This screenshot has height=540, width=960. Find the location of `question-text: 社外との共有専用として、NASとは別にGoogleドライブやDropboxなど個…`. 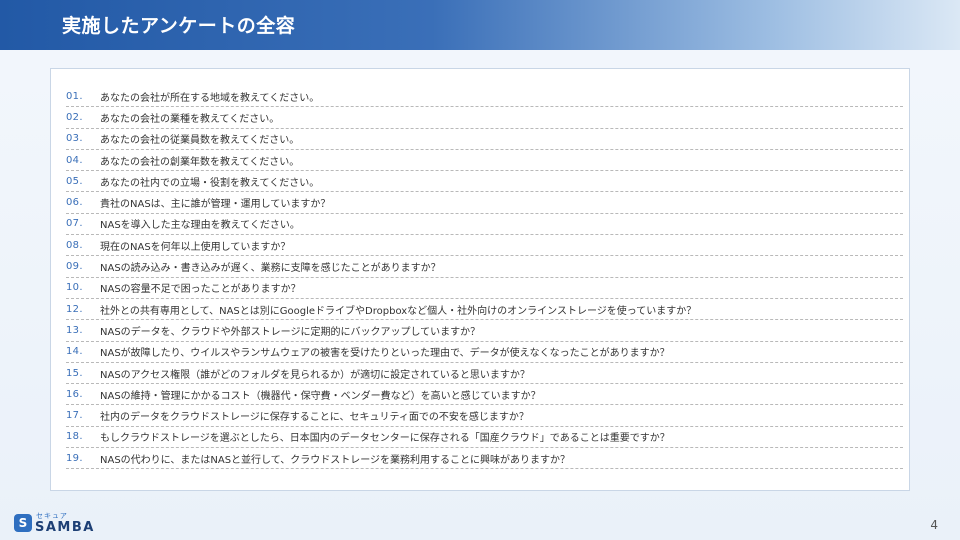

question-text: 社外との共有専用として、NASとは別にGoogleドライブやDropboxなど個… is located at coordinates (398, 311).